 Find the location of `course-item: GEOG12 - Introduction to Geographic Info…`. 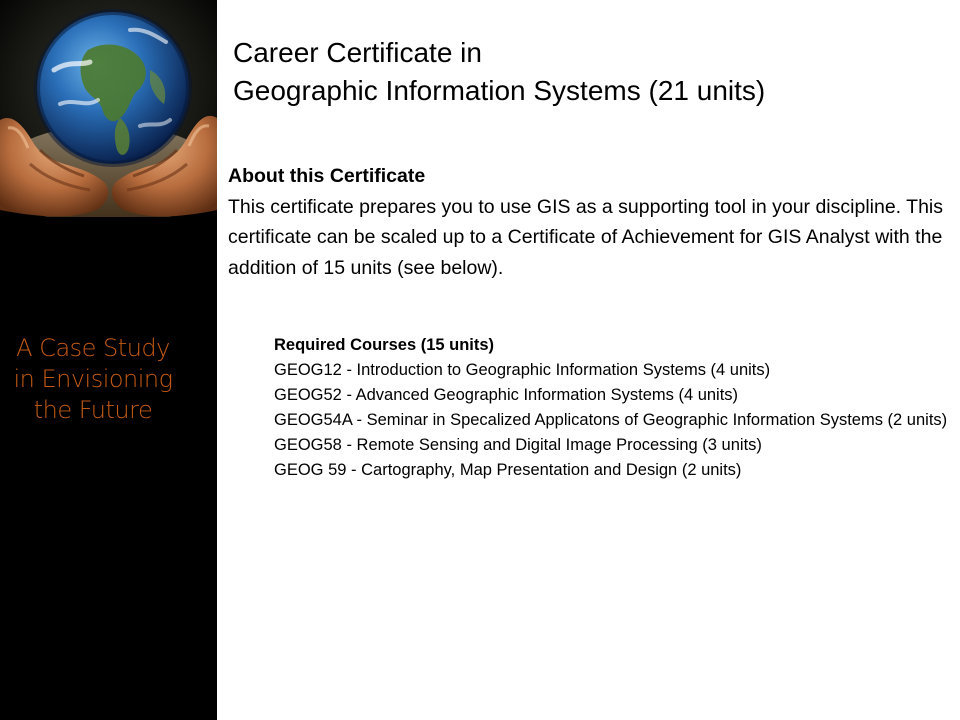

course-item: GEOG12 - Introduction to Geographic Info… is located at coordinates (522, 370).